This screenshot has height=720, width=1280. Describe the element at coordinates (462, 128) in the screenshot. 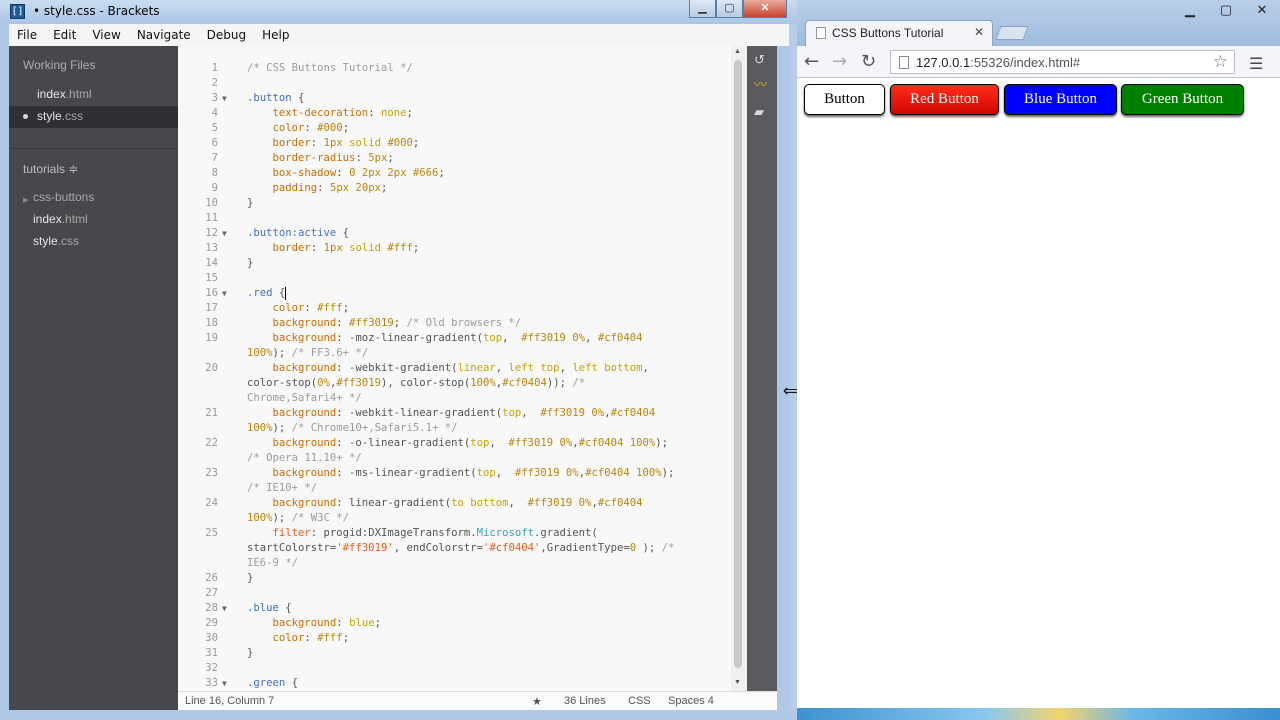

I see `code-line: 5 color: #000;` at that location.